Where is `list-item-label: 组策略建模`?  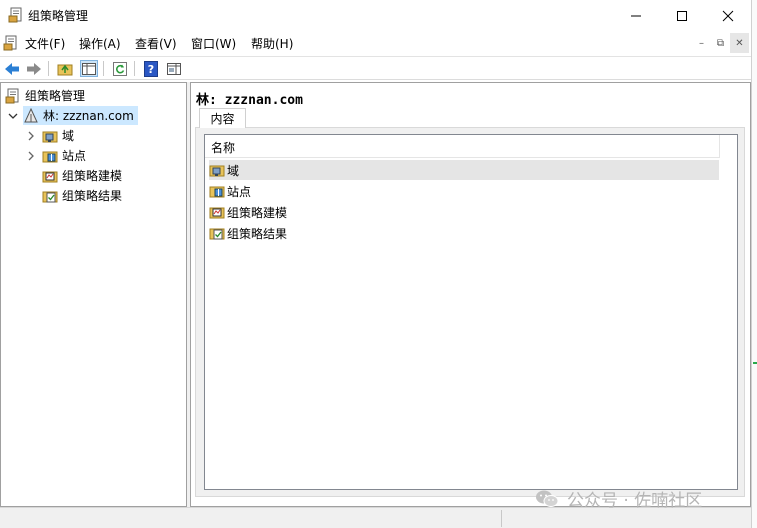 list-item-label: 组策略建模 is located at coordinates (257, 212).